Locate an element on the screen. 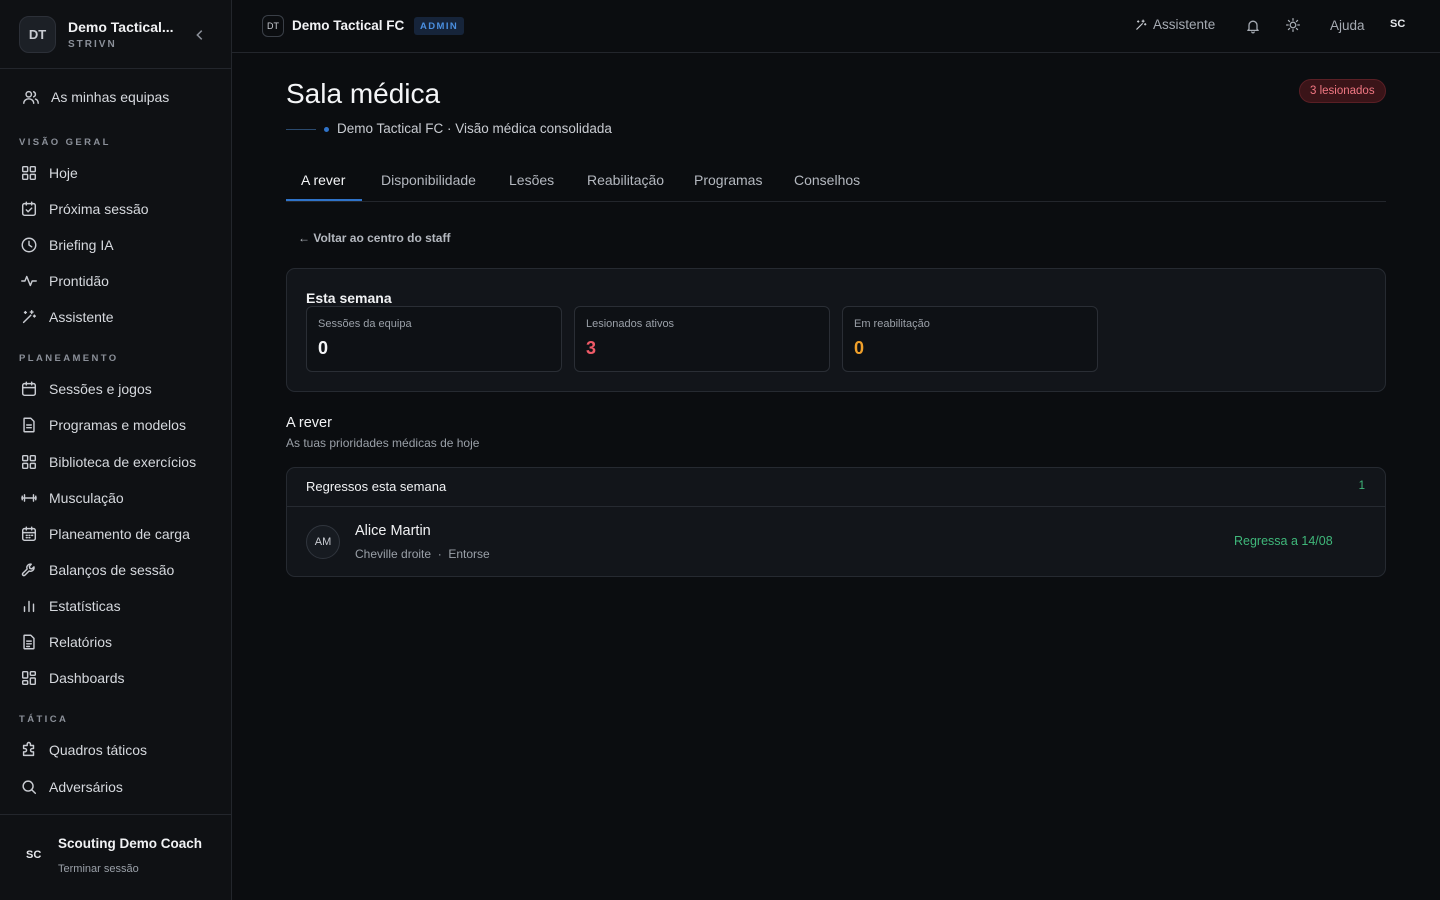  assistant-button: Assistente is located at coordinates (1174, 24).